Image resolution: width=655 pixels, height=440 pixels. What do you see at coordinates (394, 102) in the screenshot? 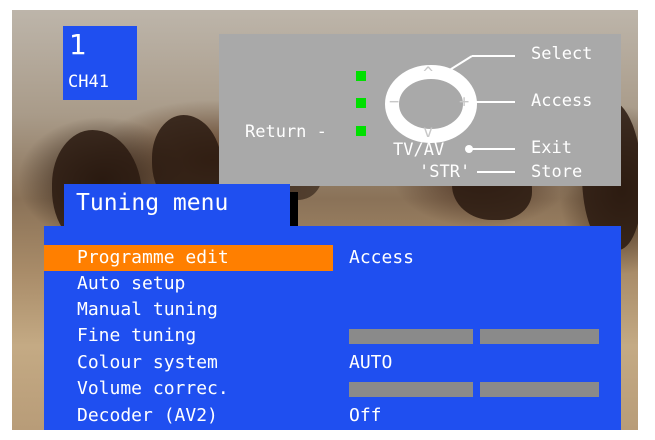
I see `minus-icon: −` at bounding box center [394, 102].